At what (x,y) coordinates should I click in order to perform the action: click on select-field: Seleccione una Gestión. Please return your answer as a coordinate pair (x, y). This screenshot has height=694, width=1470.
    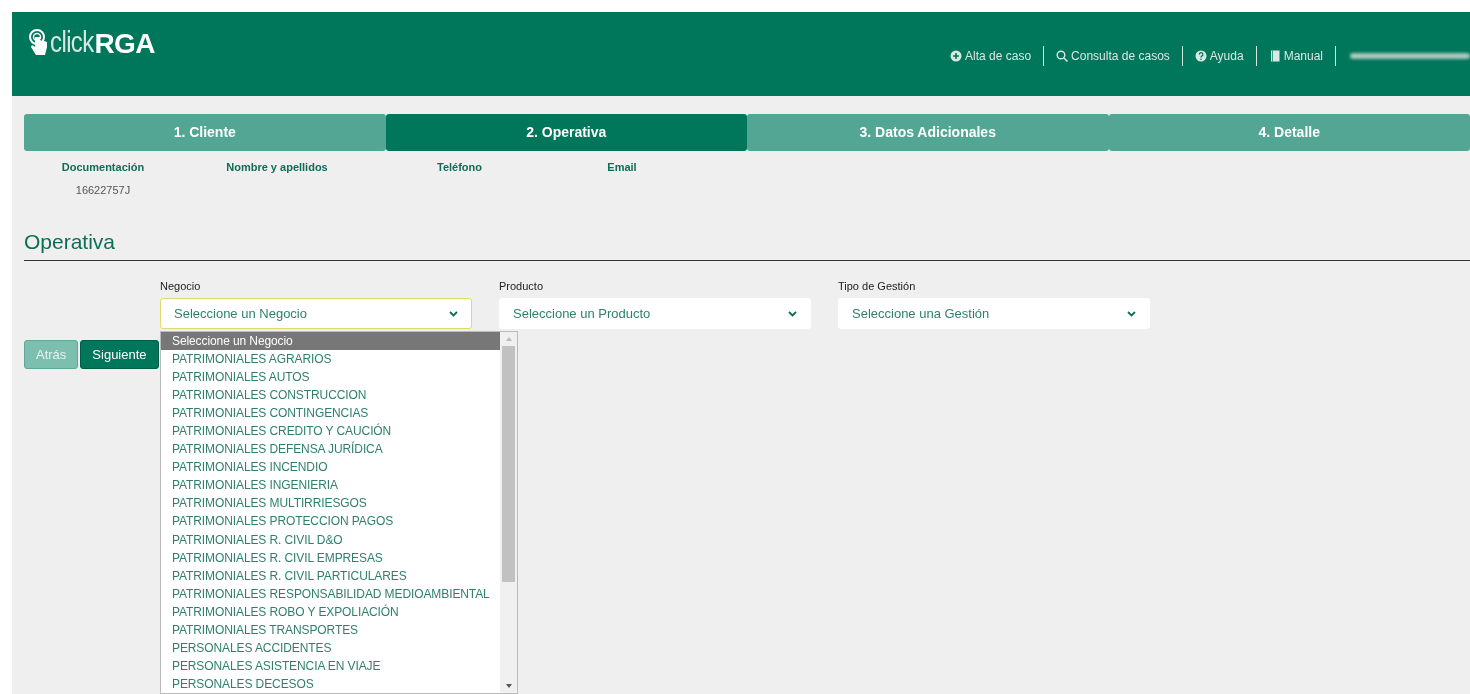
    Looking at the image, I should click on (994, 313).